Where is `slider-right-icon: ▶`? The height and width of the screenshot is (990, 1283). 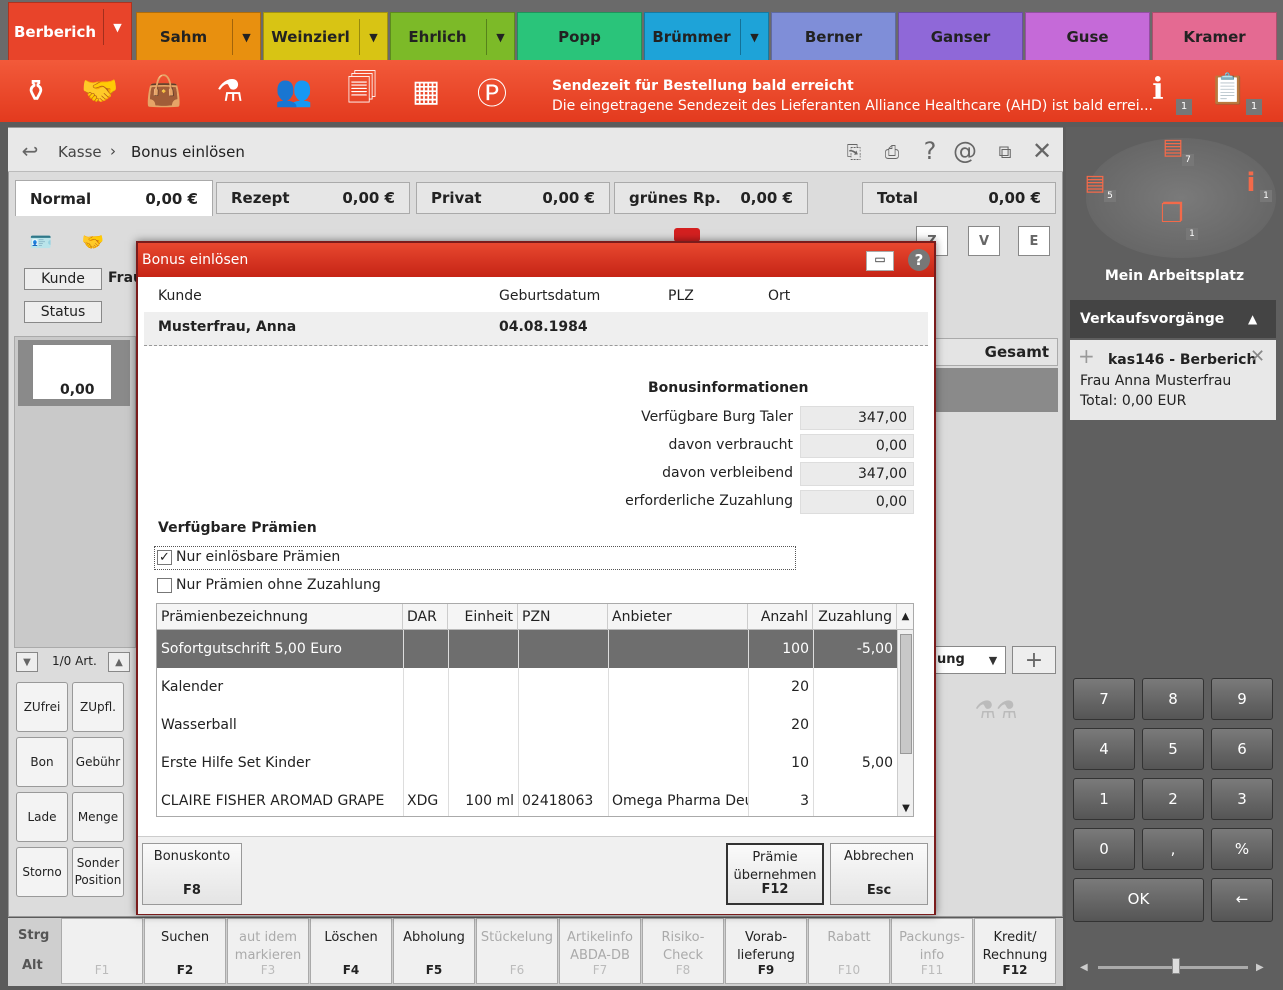
slider-right-icon: ▶ is located at coordinates (1260, 967).